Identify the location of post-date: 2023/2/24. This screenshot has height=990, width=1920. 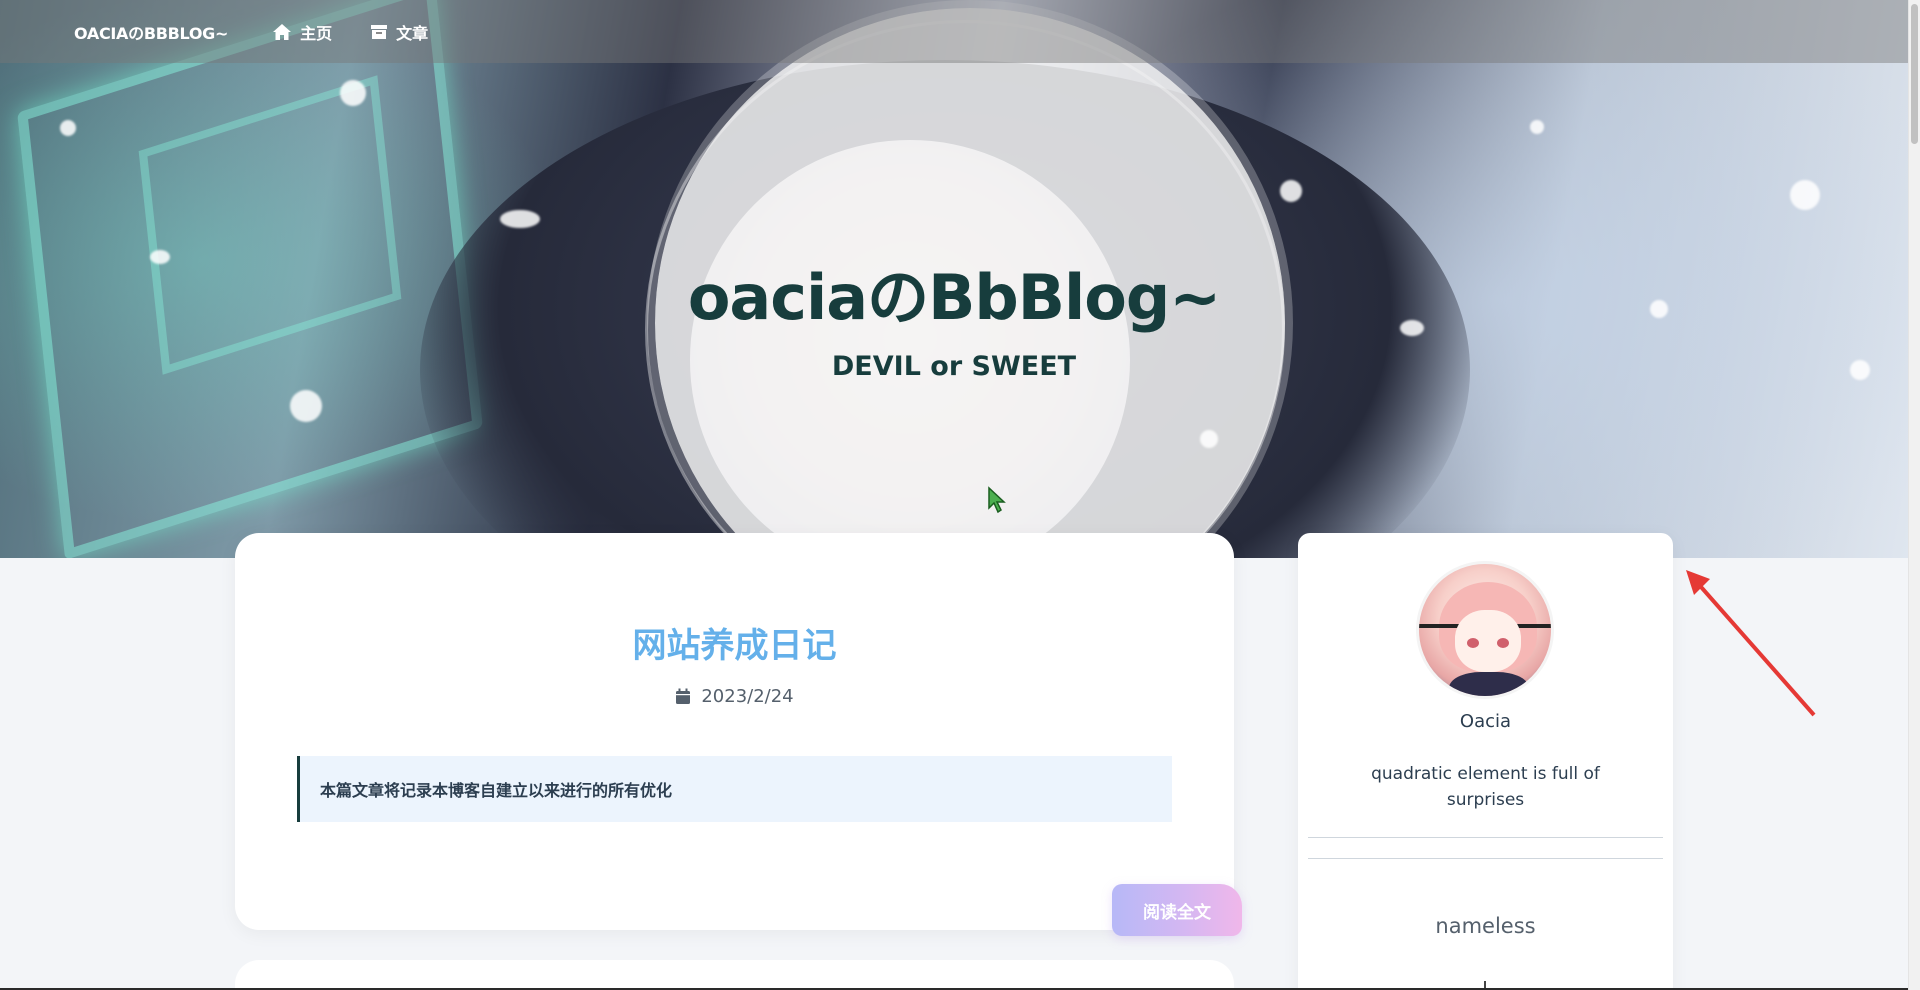
(747, 696).